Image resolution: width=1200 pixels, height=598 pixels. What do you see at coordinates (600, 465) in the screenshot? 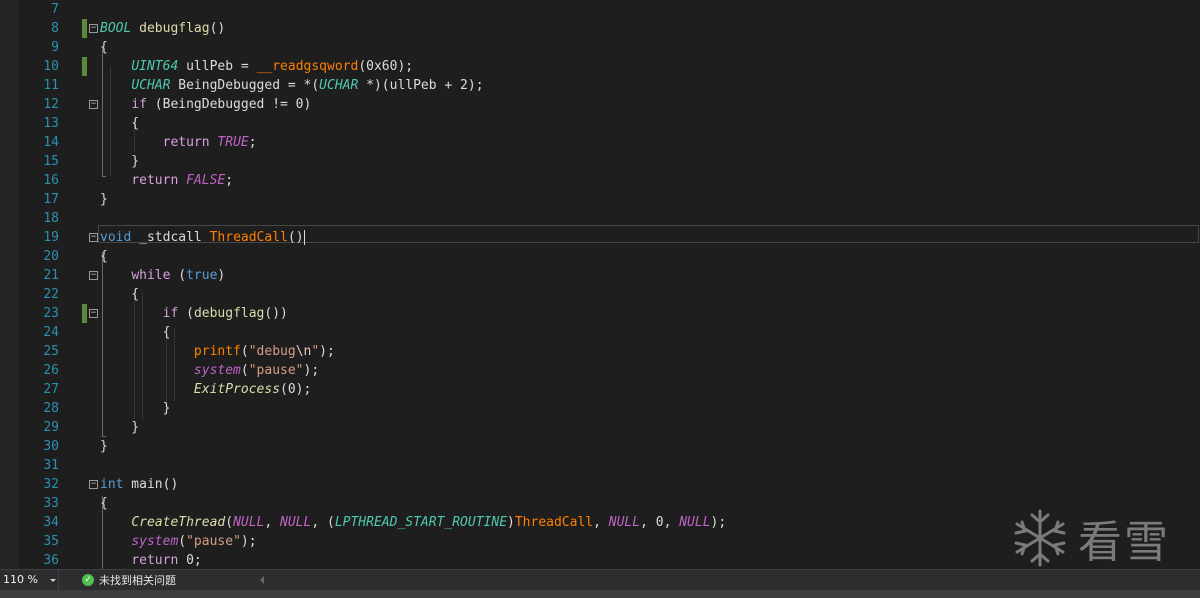
I see `code-line: 31` at bounding box center [600, 465].